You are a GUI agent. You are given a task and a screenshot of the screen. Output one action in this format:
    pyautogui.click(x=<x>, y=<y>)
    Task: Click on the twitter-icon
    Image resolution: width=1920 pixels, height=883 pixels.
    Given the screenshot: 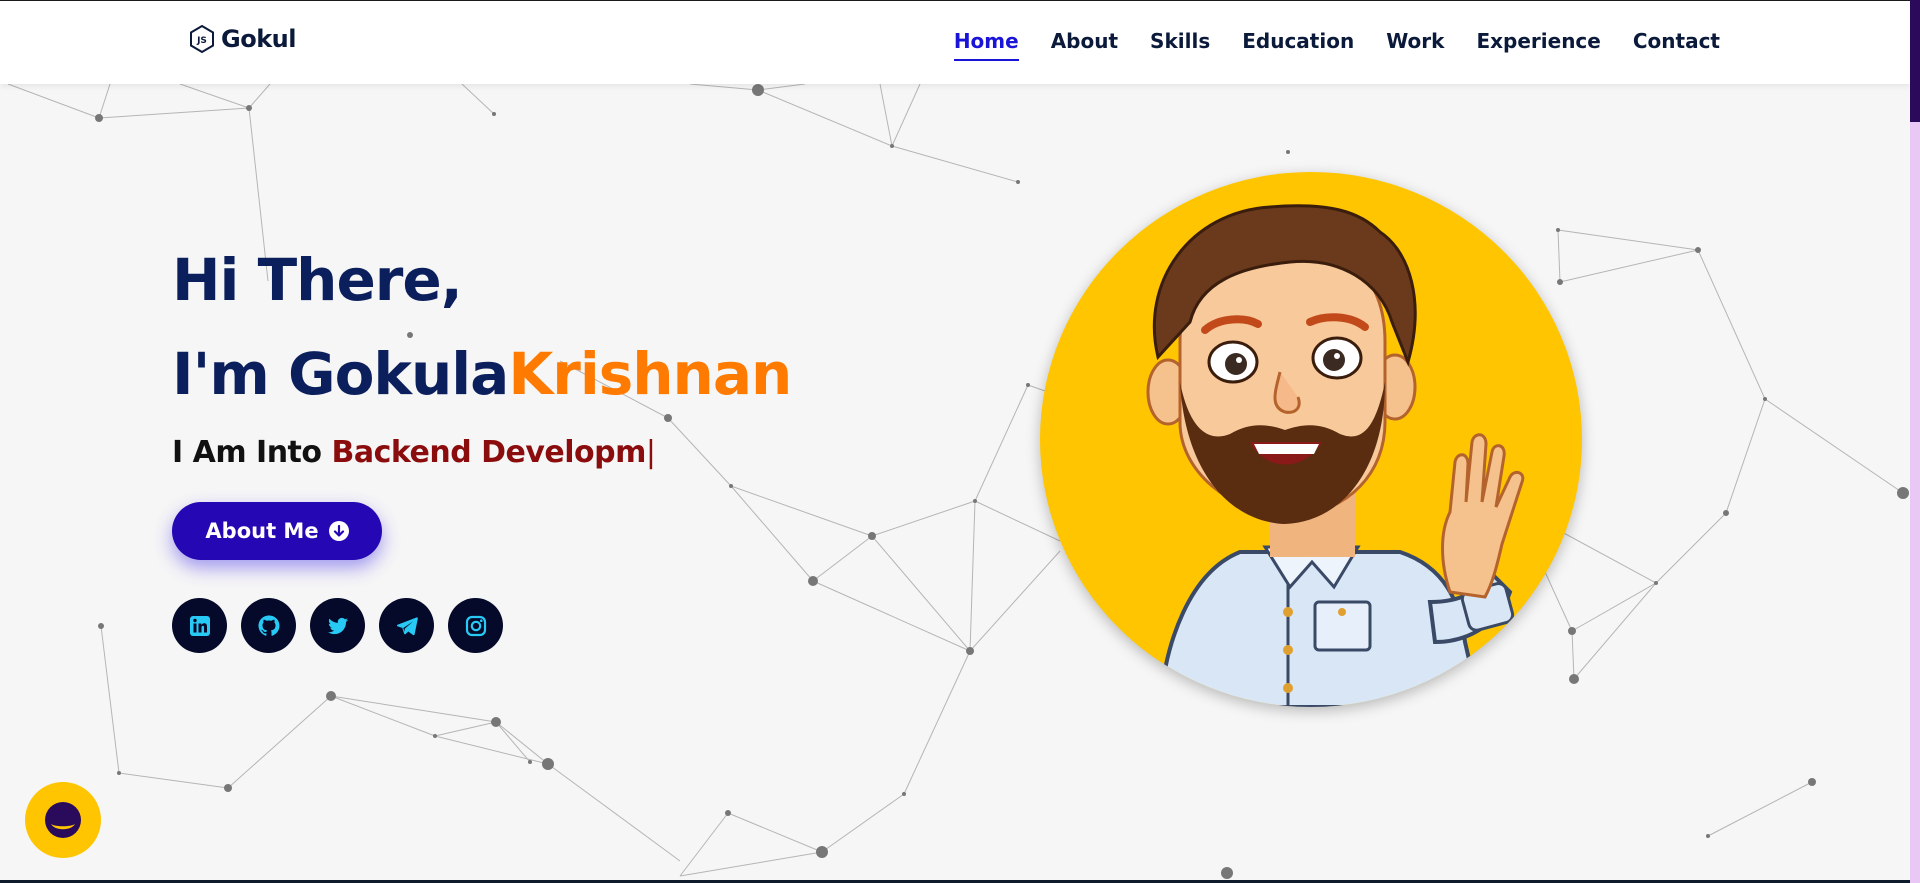 What is the action you would take?
    pyautogui.click(x=337, y=625)
    